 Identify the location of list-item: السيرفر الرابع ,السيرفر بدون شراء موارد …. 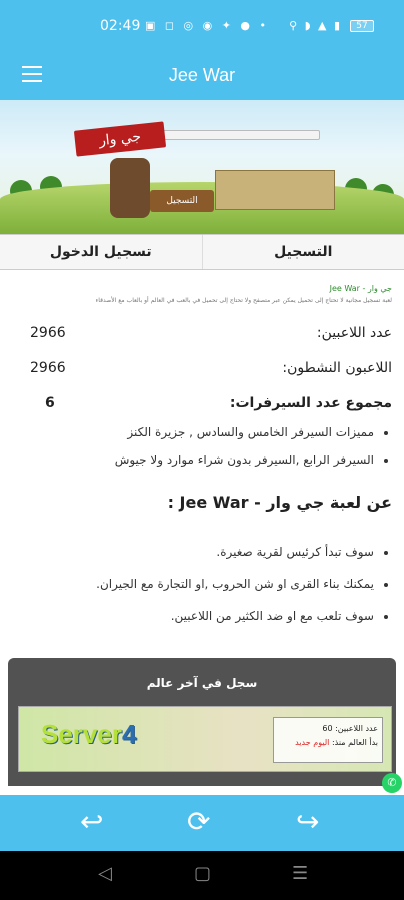
(193, 460).